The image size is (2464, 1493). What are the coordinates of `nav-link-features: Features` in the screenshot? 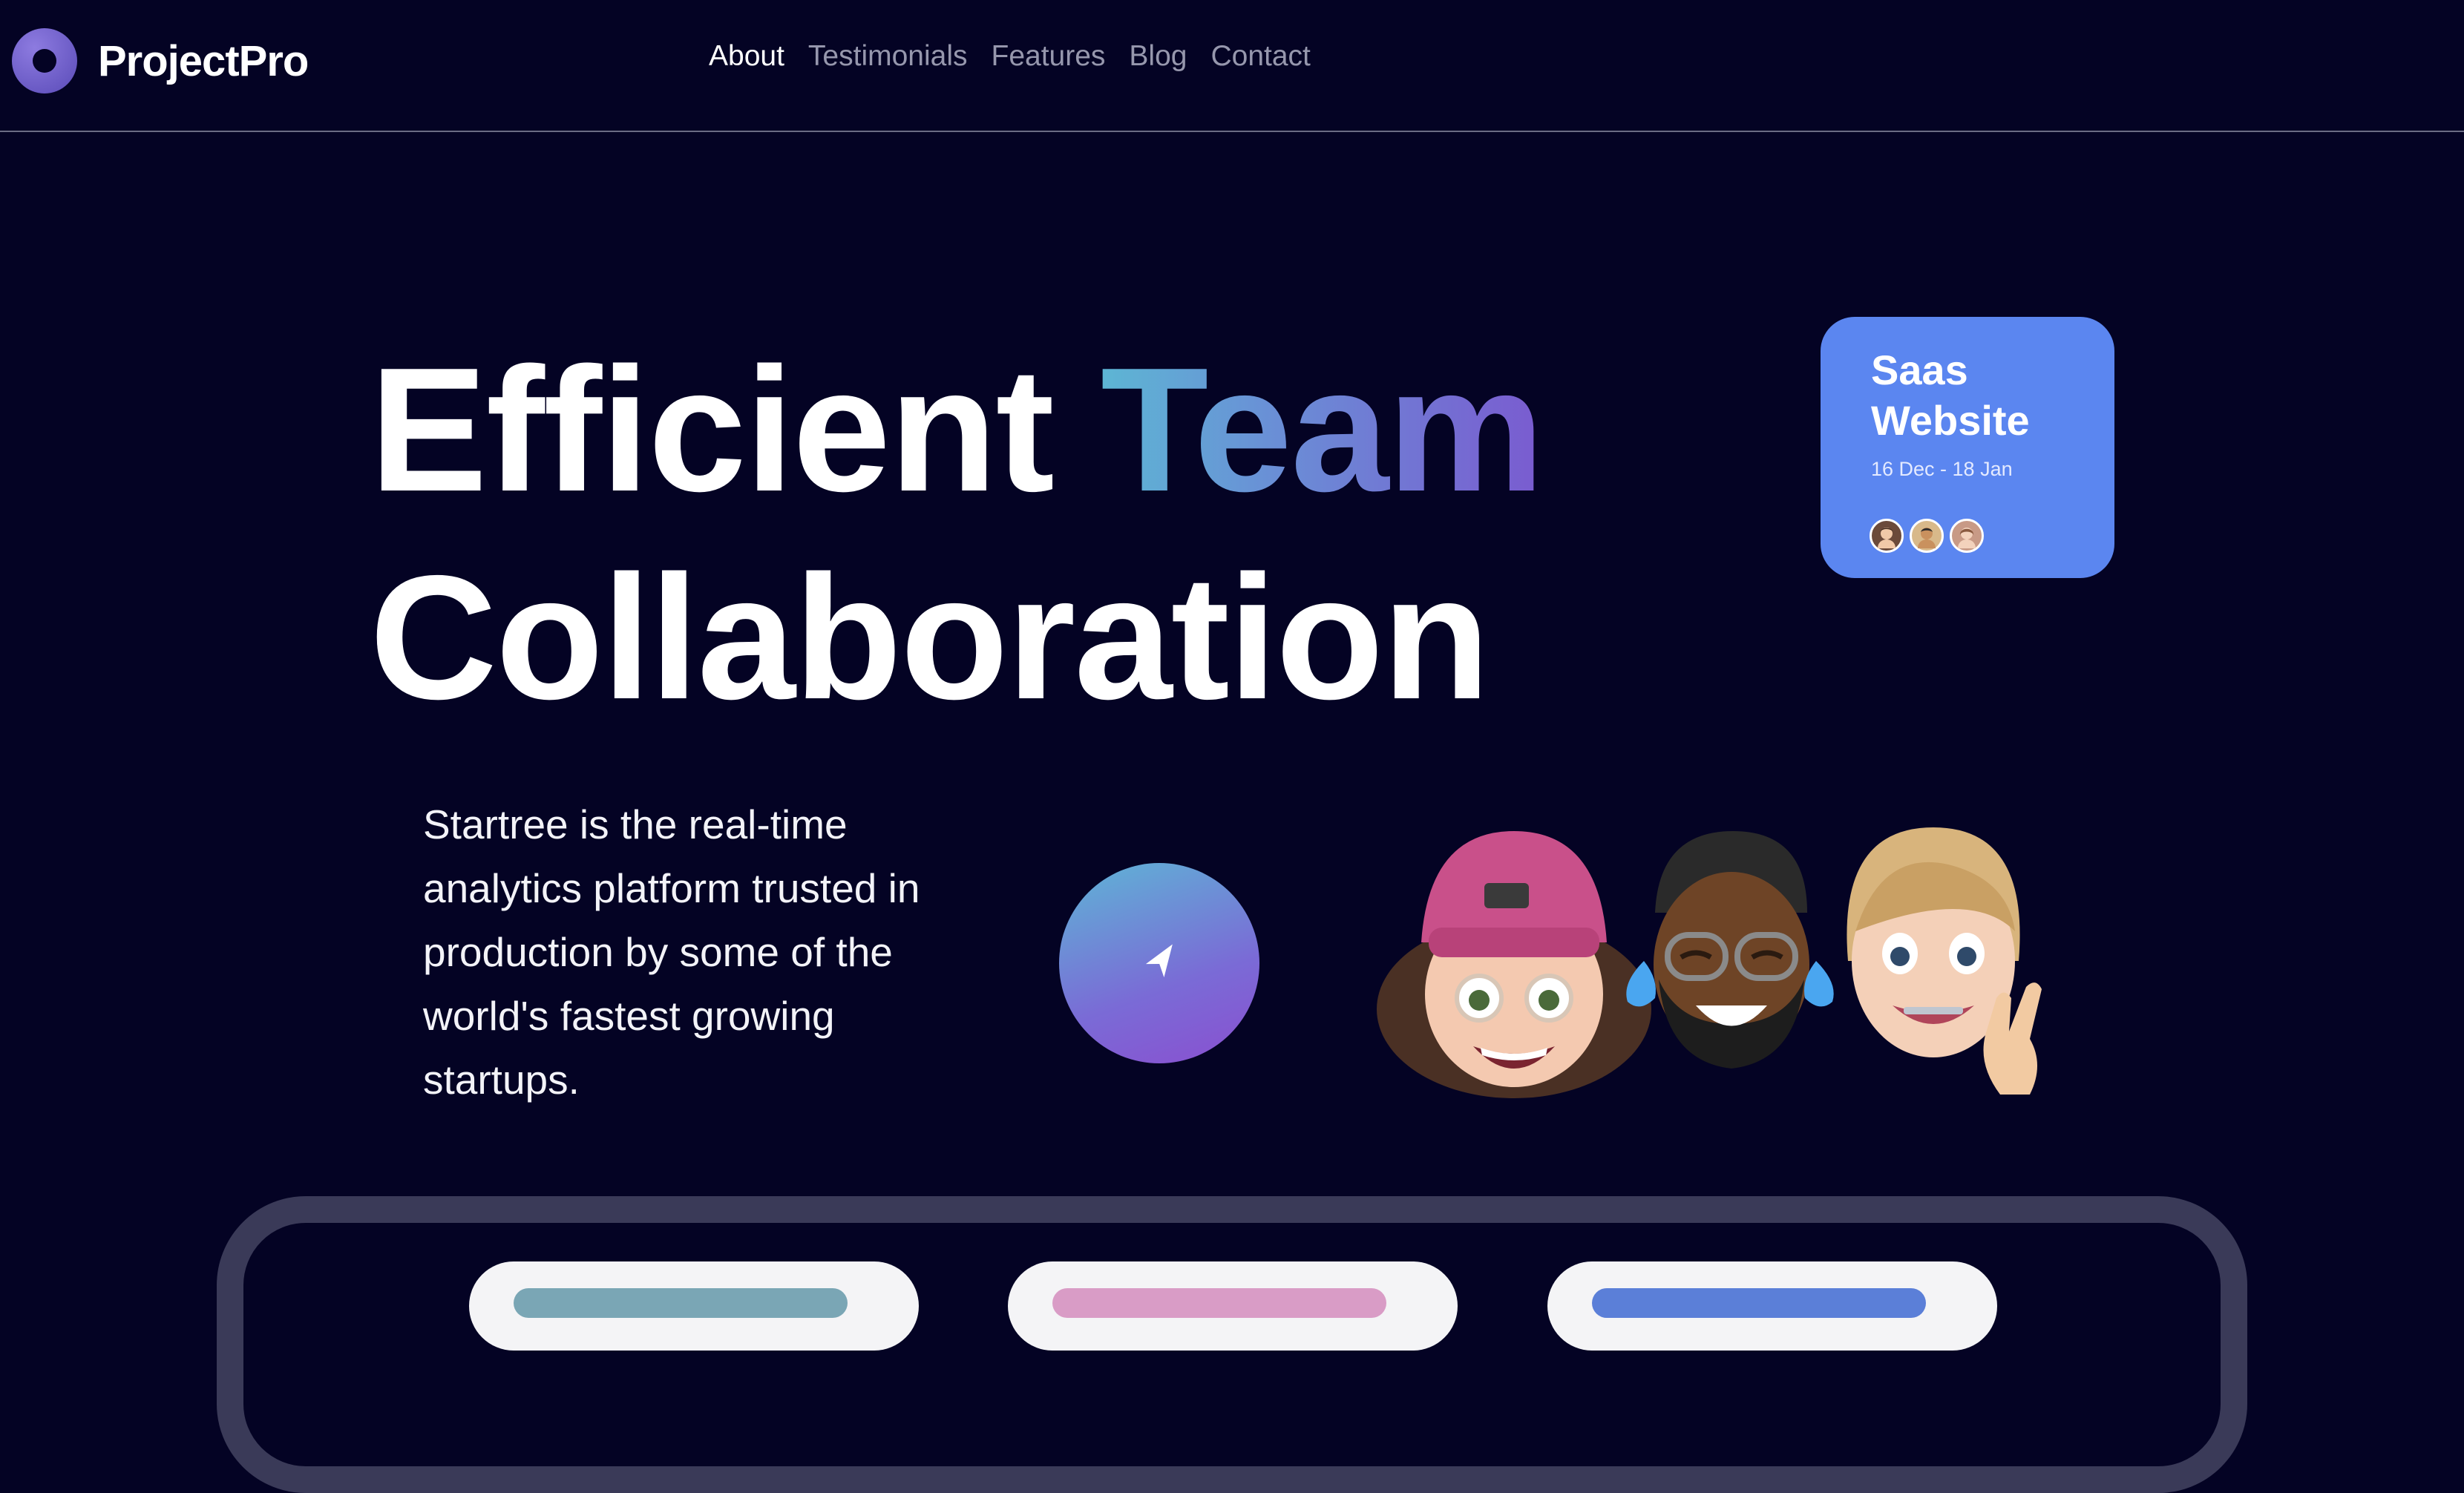 It's located at (1049, 56).